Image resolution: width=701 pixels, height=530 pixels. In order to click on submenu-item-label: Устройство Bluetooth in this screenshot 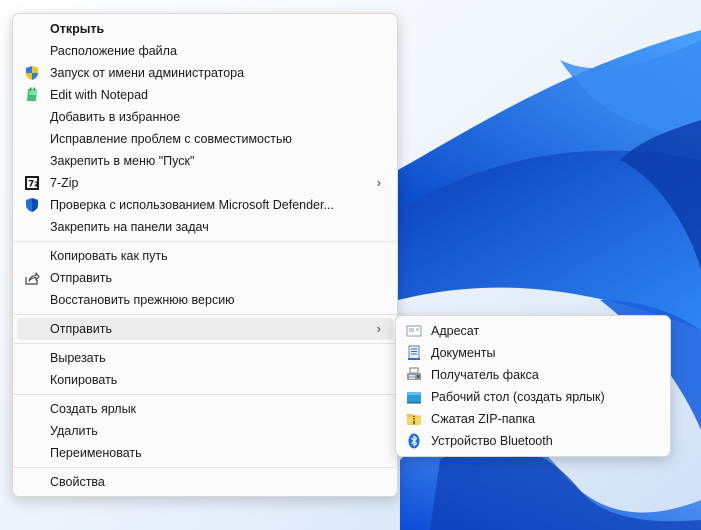, I will do `click(492, 441)`.